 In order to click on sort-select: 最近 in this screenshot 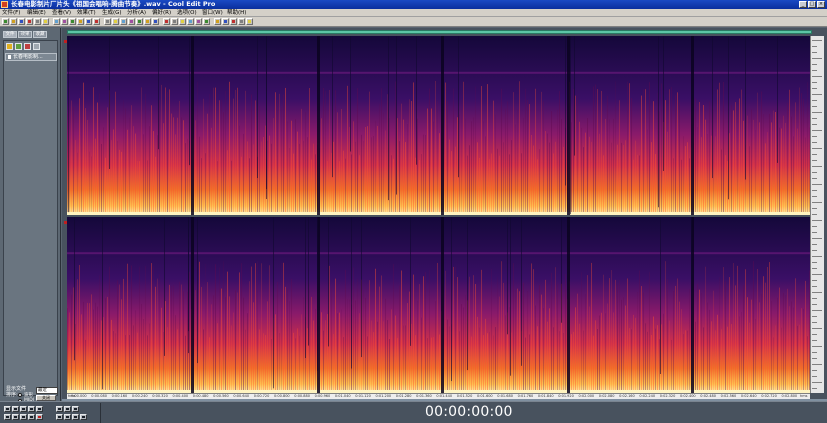, I will do `click(47, 390)`.